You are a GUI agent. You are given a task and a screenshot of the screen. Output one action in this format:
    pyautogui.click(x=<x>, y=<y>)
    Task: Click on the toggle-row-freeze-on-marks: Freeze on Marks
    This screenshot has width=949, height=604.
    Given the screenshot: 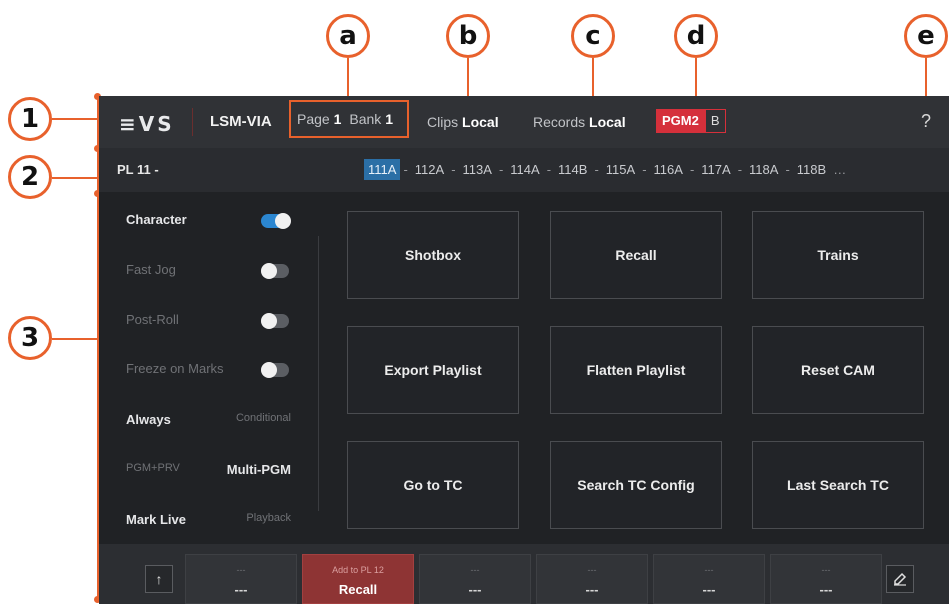 What is the action you would take?
    pyautogui.click(x=211, y=371)
    